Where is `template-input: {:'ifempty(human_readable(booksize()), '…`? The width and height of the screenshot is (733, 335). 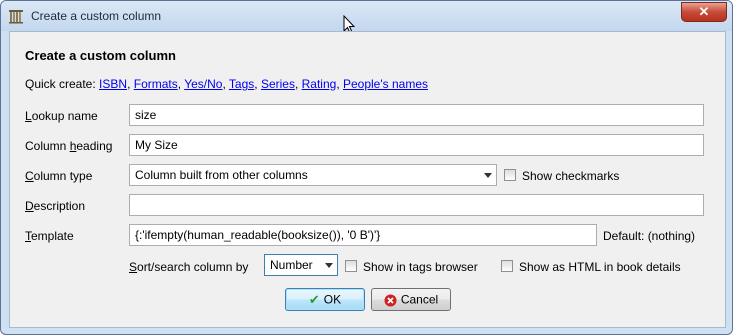
template-input: {:'ifempty(human_readable(booksize()), '… is located at coordinates (363, 235).